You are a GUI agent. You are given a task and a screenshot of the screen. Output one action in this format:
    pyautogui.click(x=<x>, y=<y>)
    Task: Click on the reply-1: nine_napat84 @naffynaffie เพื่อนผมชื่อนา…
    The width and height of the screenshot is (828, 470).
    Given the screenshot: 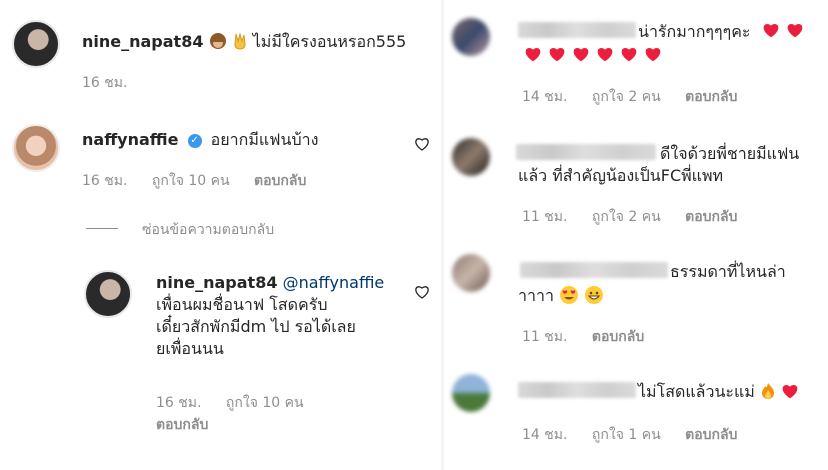 What is the action you would take?
    pyautogui.click(x=270, y=316)
    